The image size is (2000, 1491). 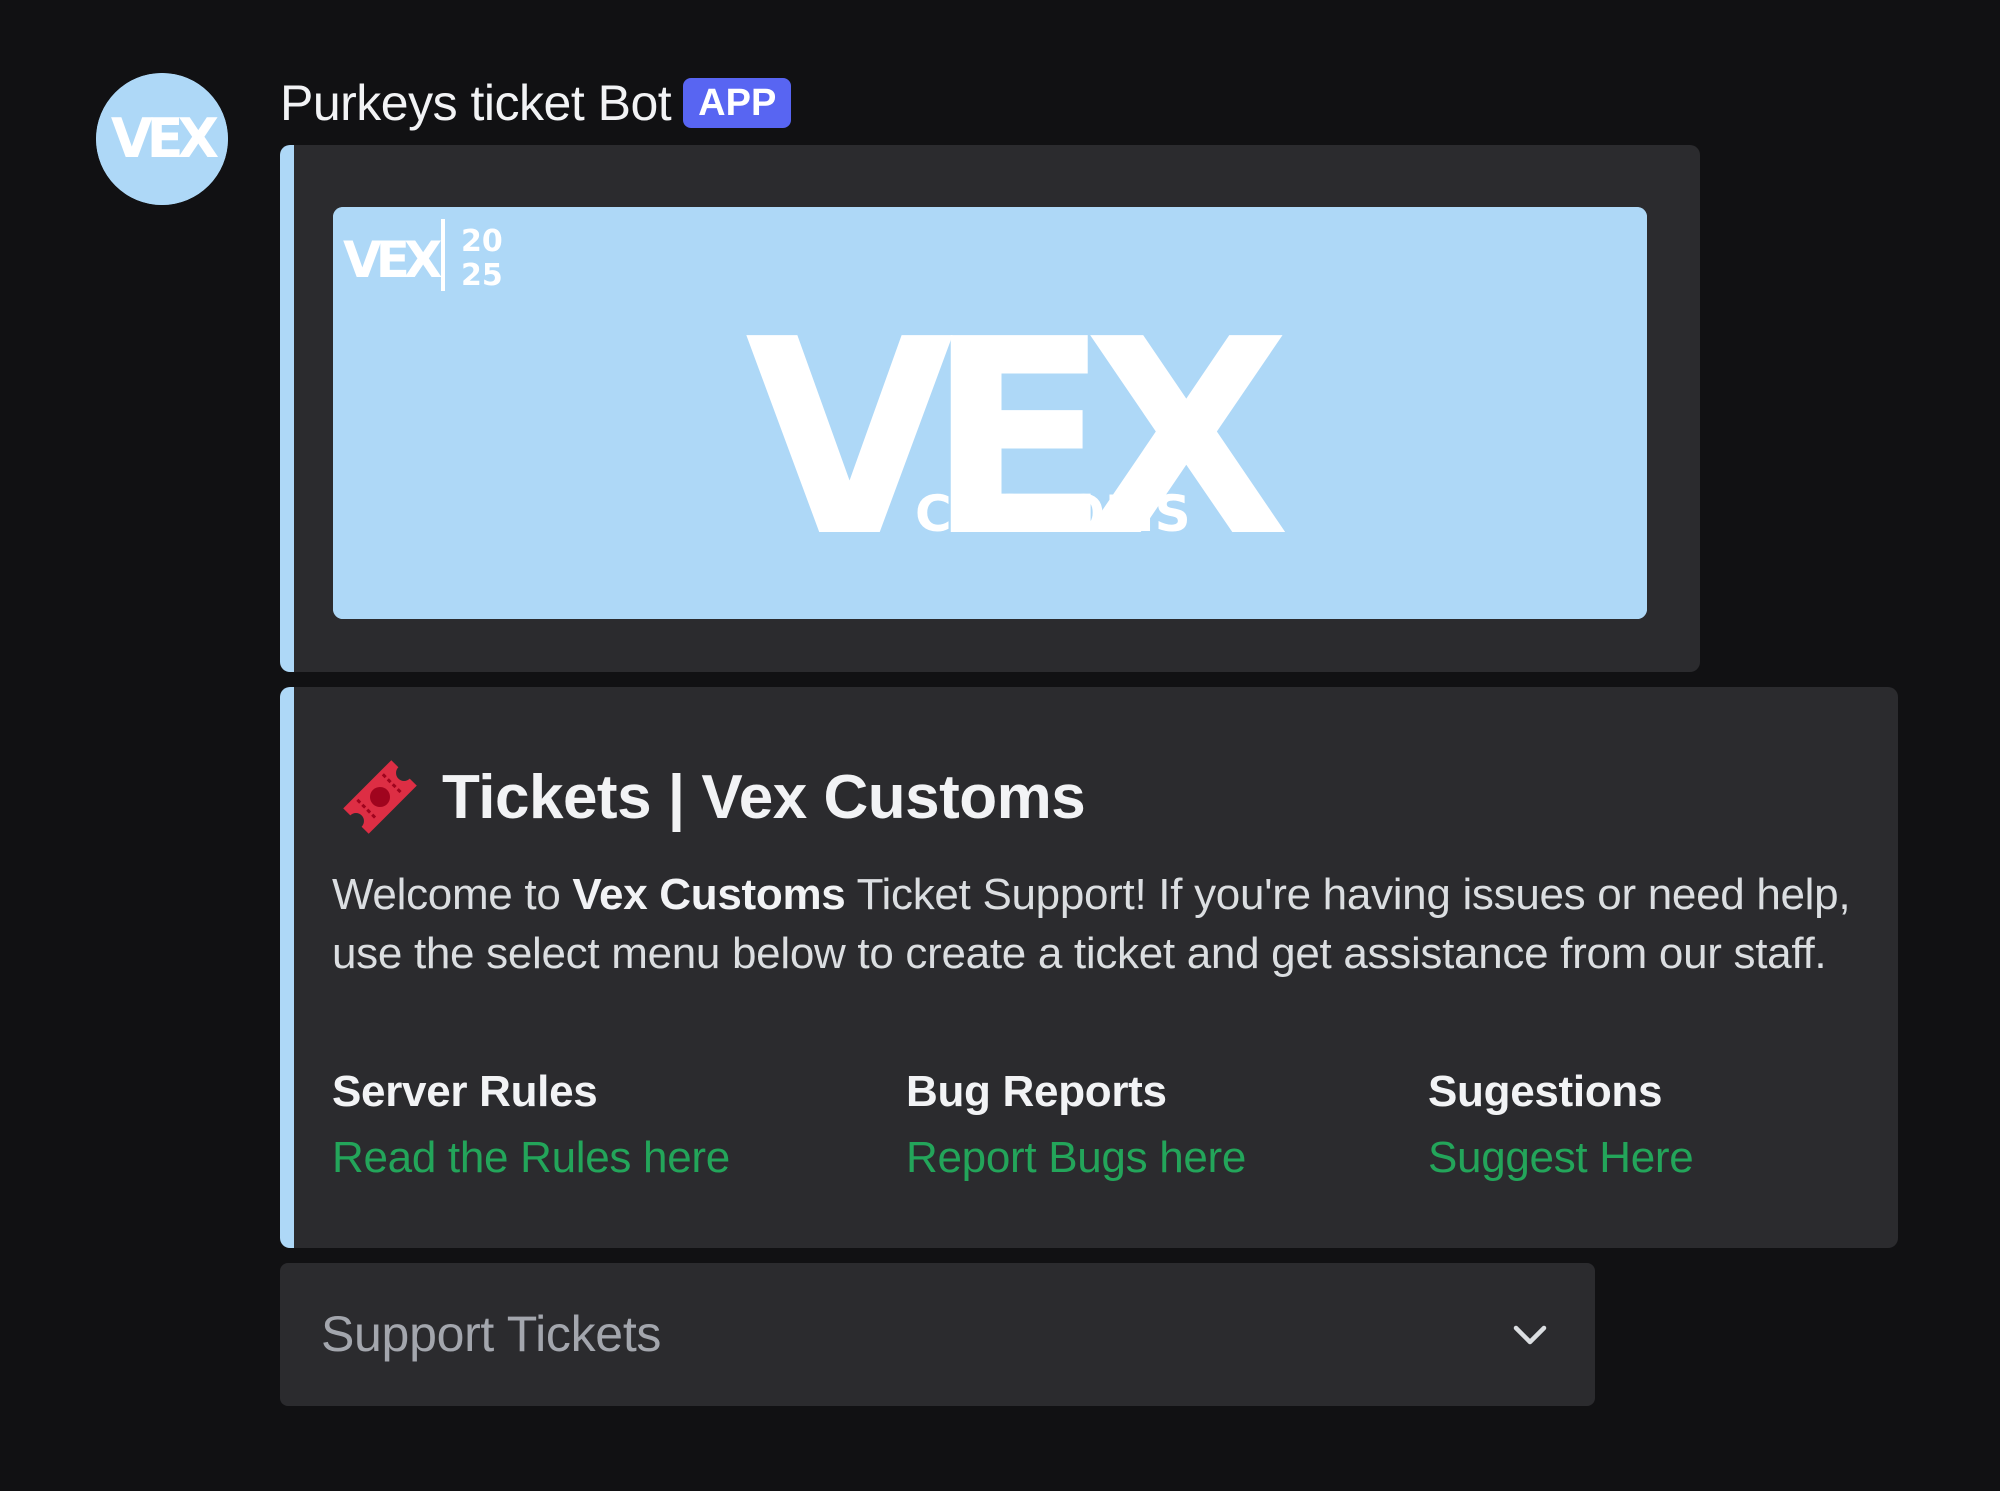 What do you see at coordinates (937, 1334) in the screenshot?
I see `support-tickets-select: Support Tickets` at bounding box center [937, 1334].